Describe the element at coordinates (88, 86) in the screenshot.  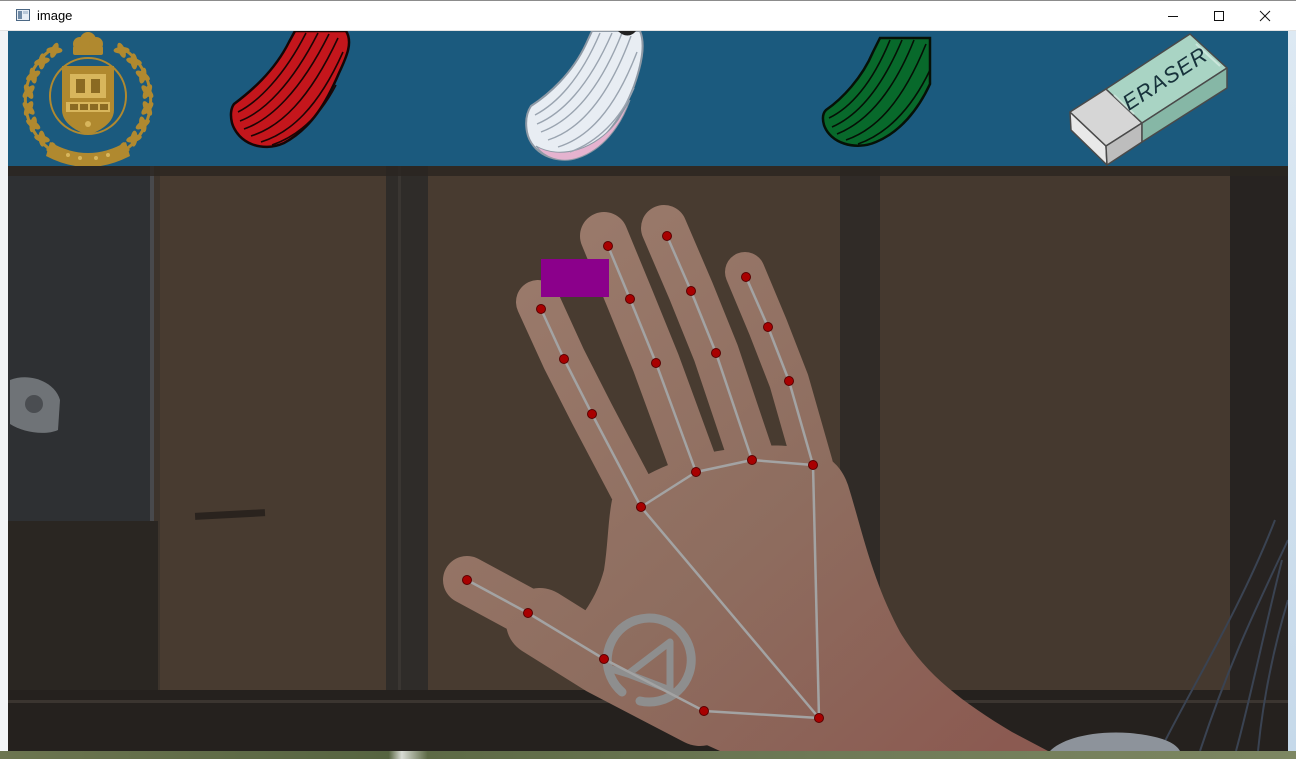
I see `seal-shield-panel` at that location.